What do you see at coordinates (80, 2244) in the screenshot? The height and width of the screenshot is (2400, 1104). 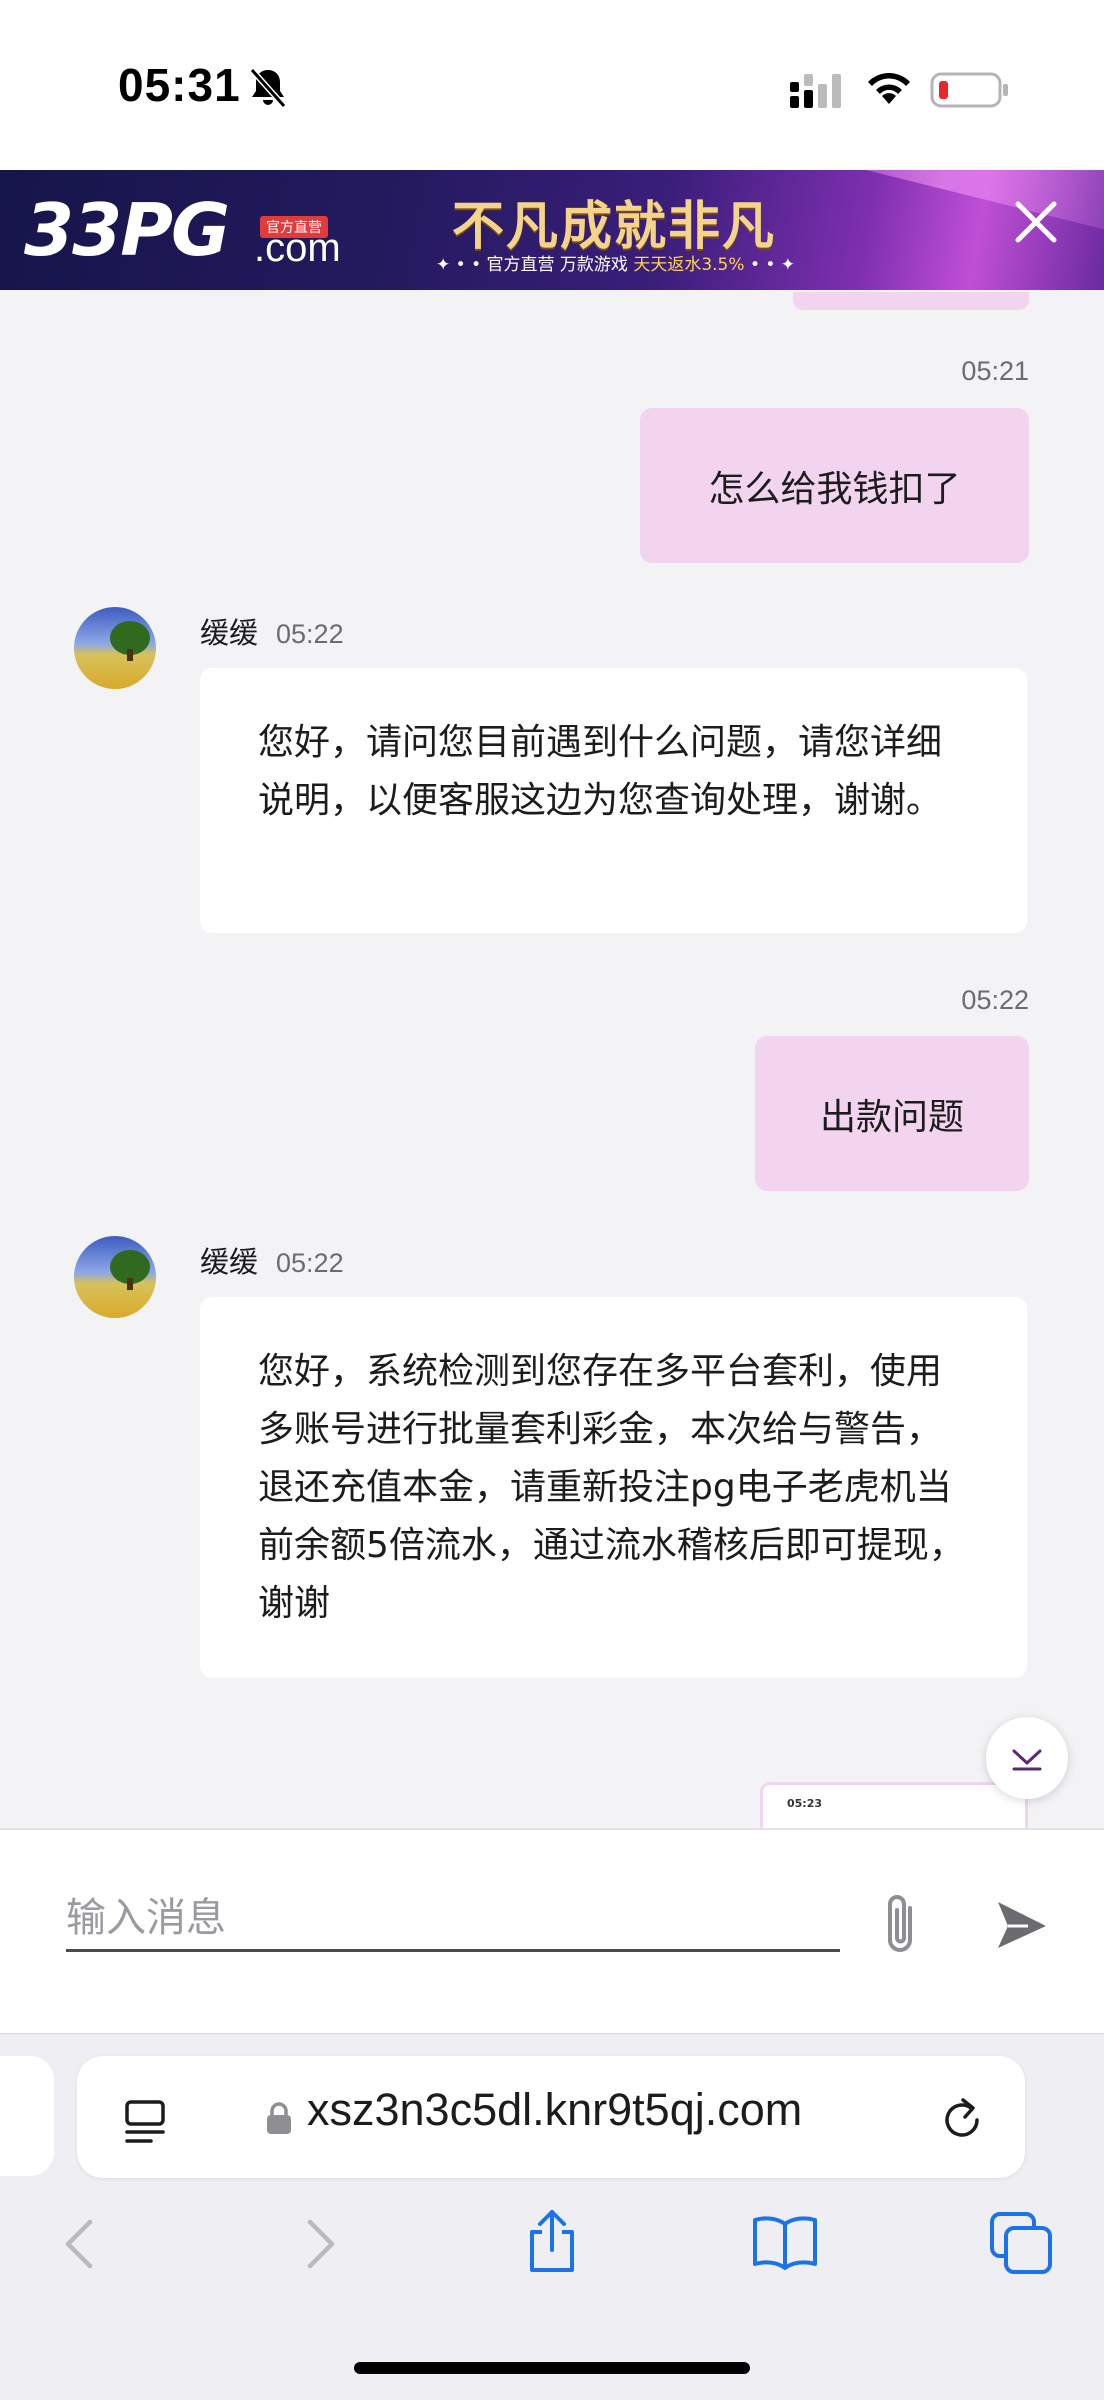 I see `back-chevron-icon` at bounding box center [80, 2244].